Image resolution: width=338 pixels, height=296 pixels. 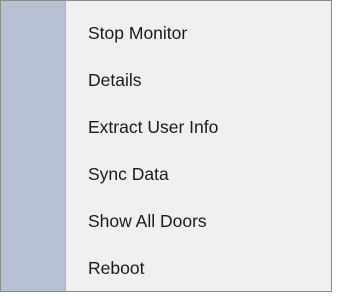 I want to click on menu-item-stop-monitor: Stop Monitor, so click(x=198, y=33).